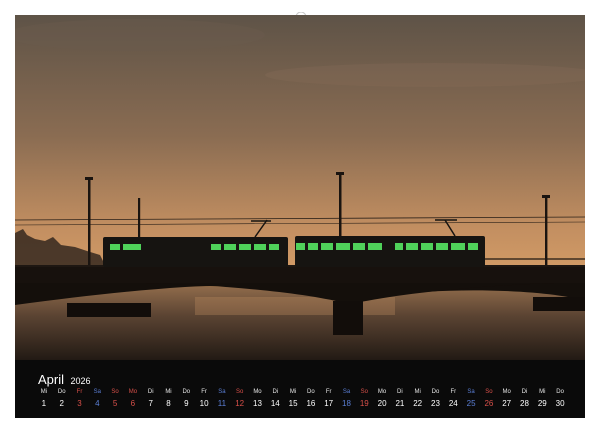  I want to click on day-number: 10, so click(204, 403).